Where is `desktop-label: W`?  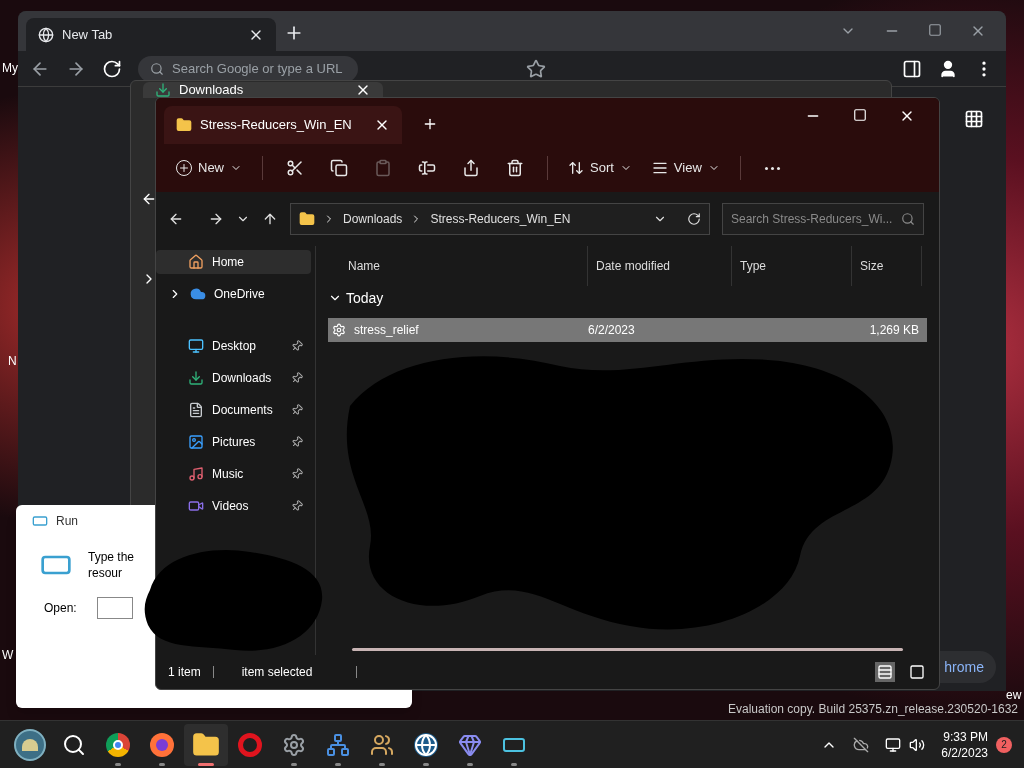 desktop-label: W is located at coordinates (8, 655).